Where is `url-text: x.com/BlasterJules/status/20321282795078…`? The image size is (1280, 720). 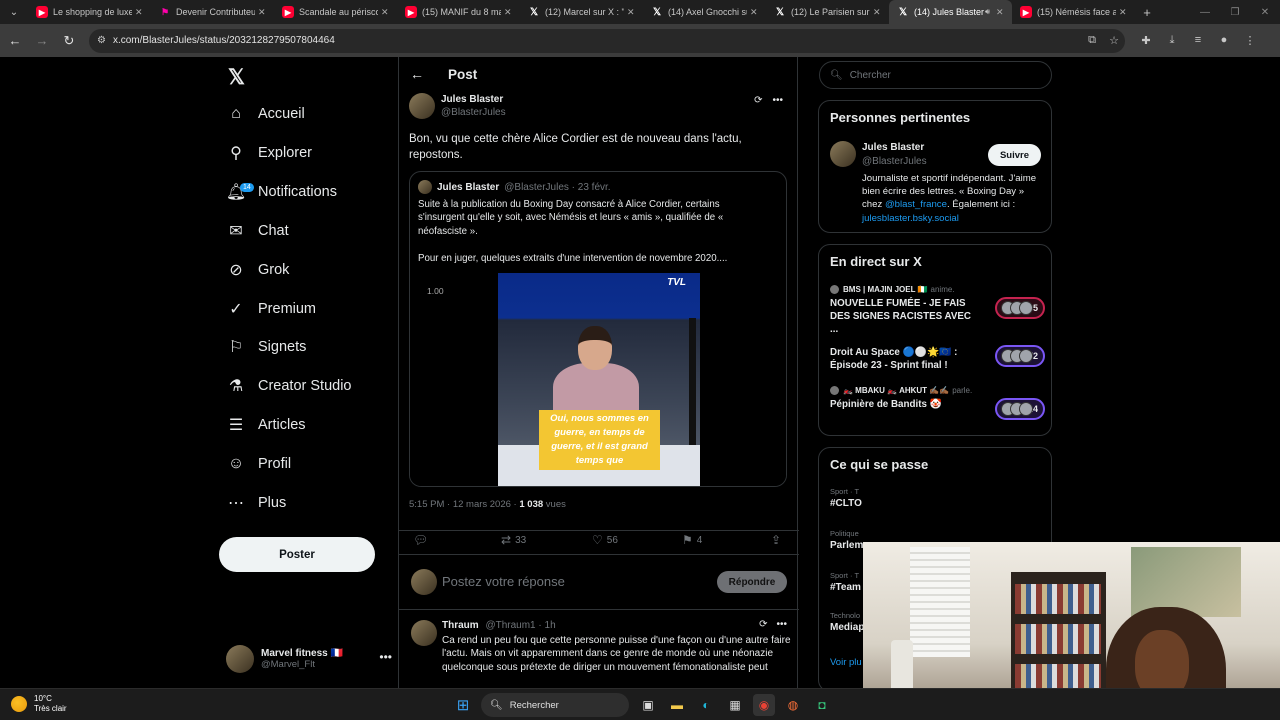 url-text: x.com/BlasterJules/status/20321282795078… is located at coordinates (224, 40).